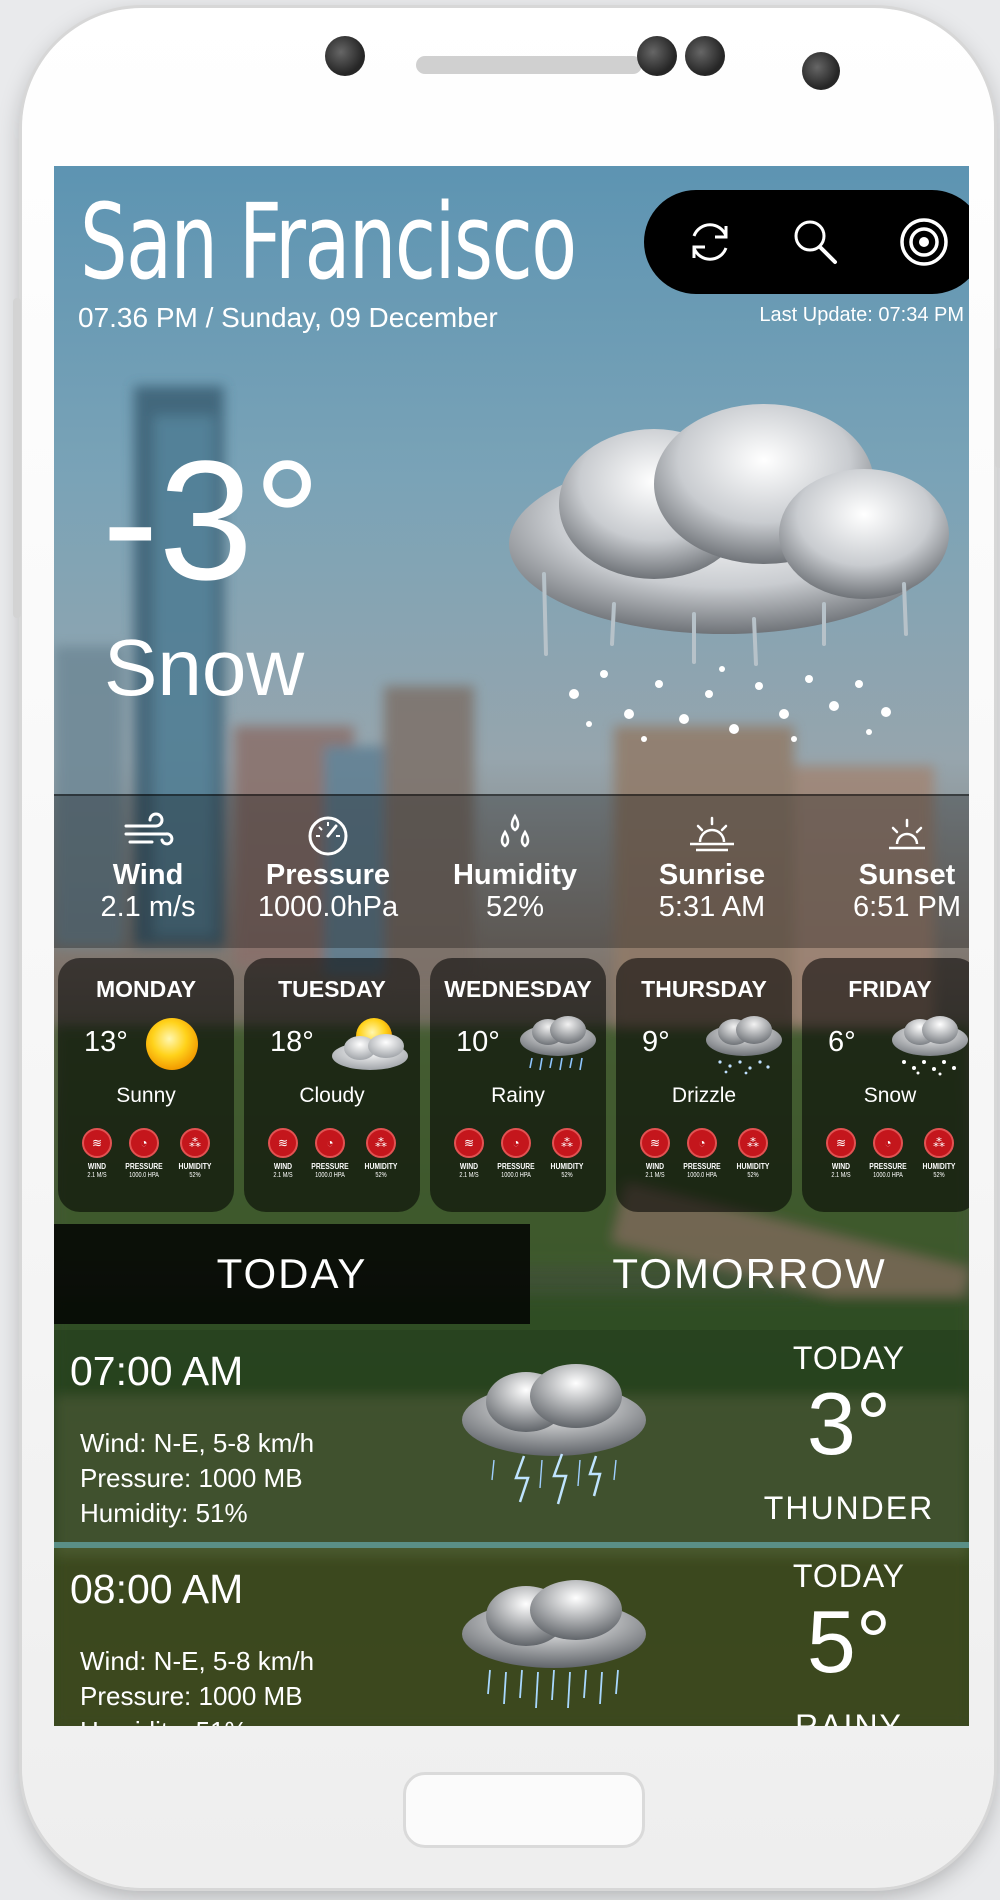 This screenshot has width=1000, height=1900. Describe the element at coordinates (204, 667) in the screenshot. I see `current-condition: Snow` at that location.